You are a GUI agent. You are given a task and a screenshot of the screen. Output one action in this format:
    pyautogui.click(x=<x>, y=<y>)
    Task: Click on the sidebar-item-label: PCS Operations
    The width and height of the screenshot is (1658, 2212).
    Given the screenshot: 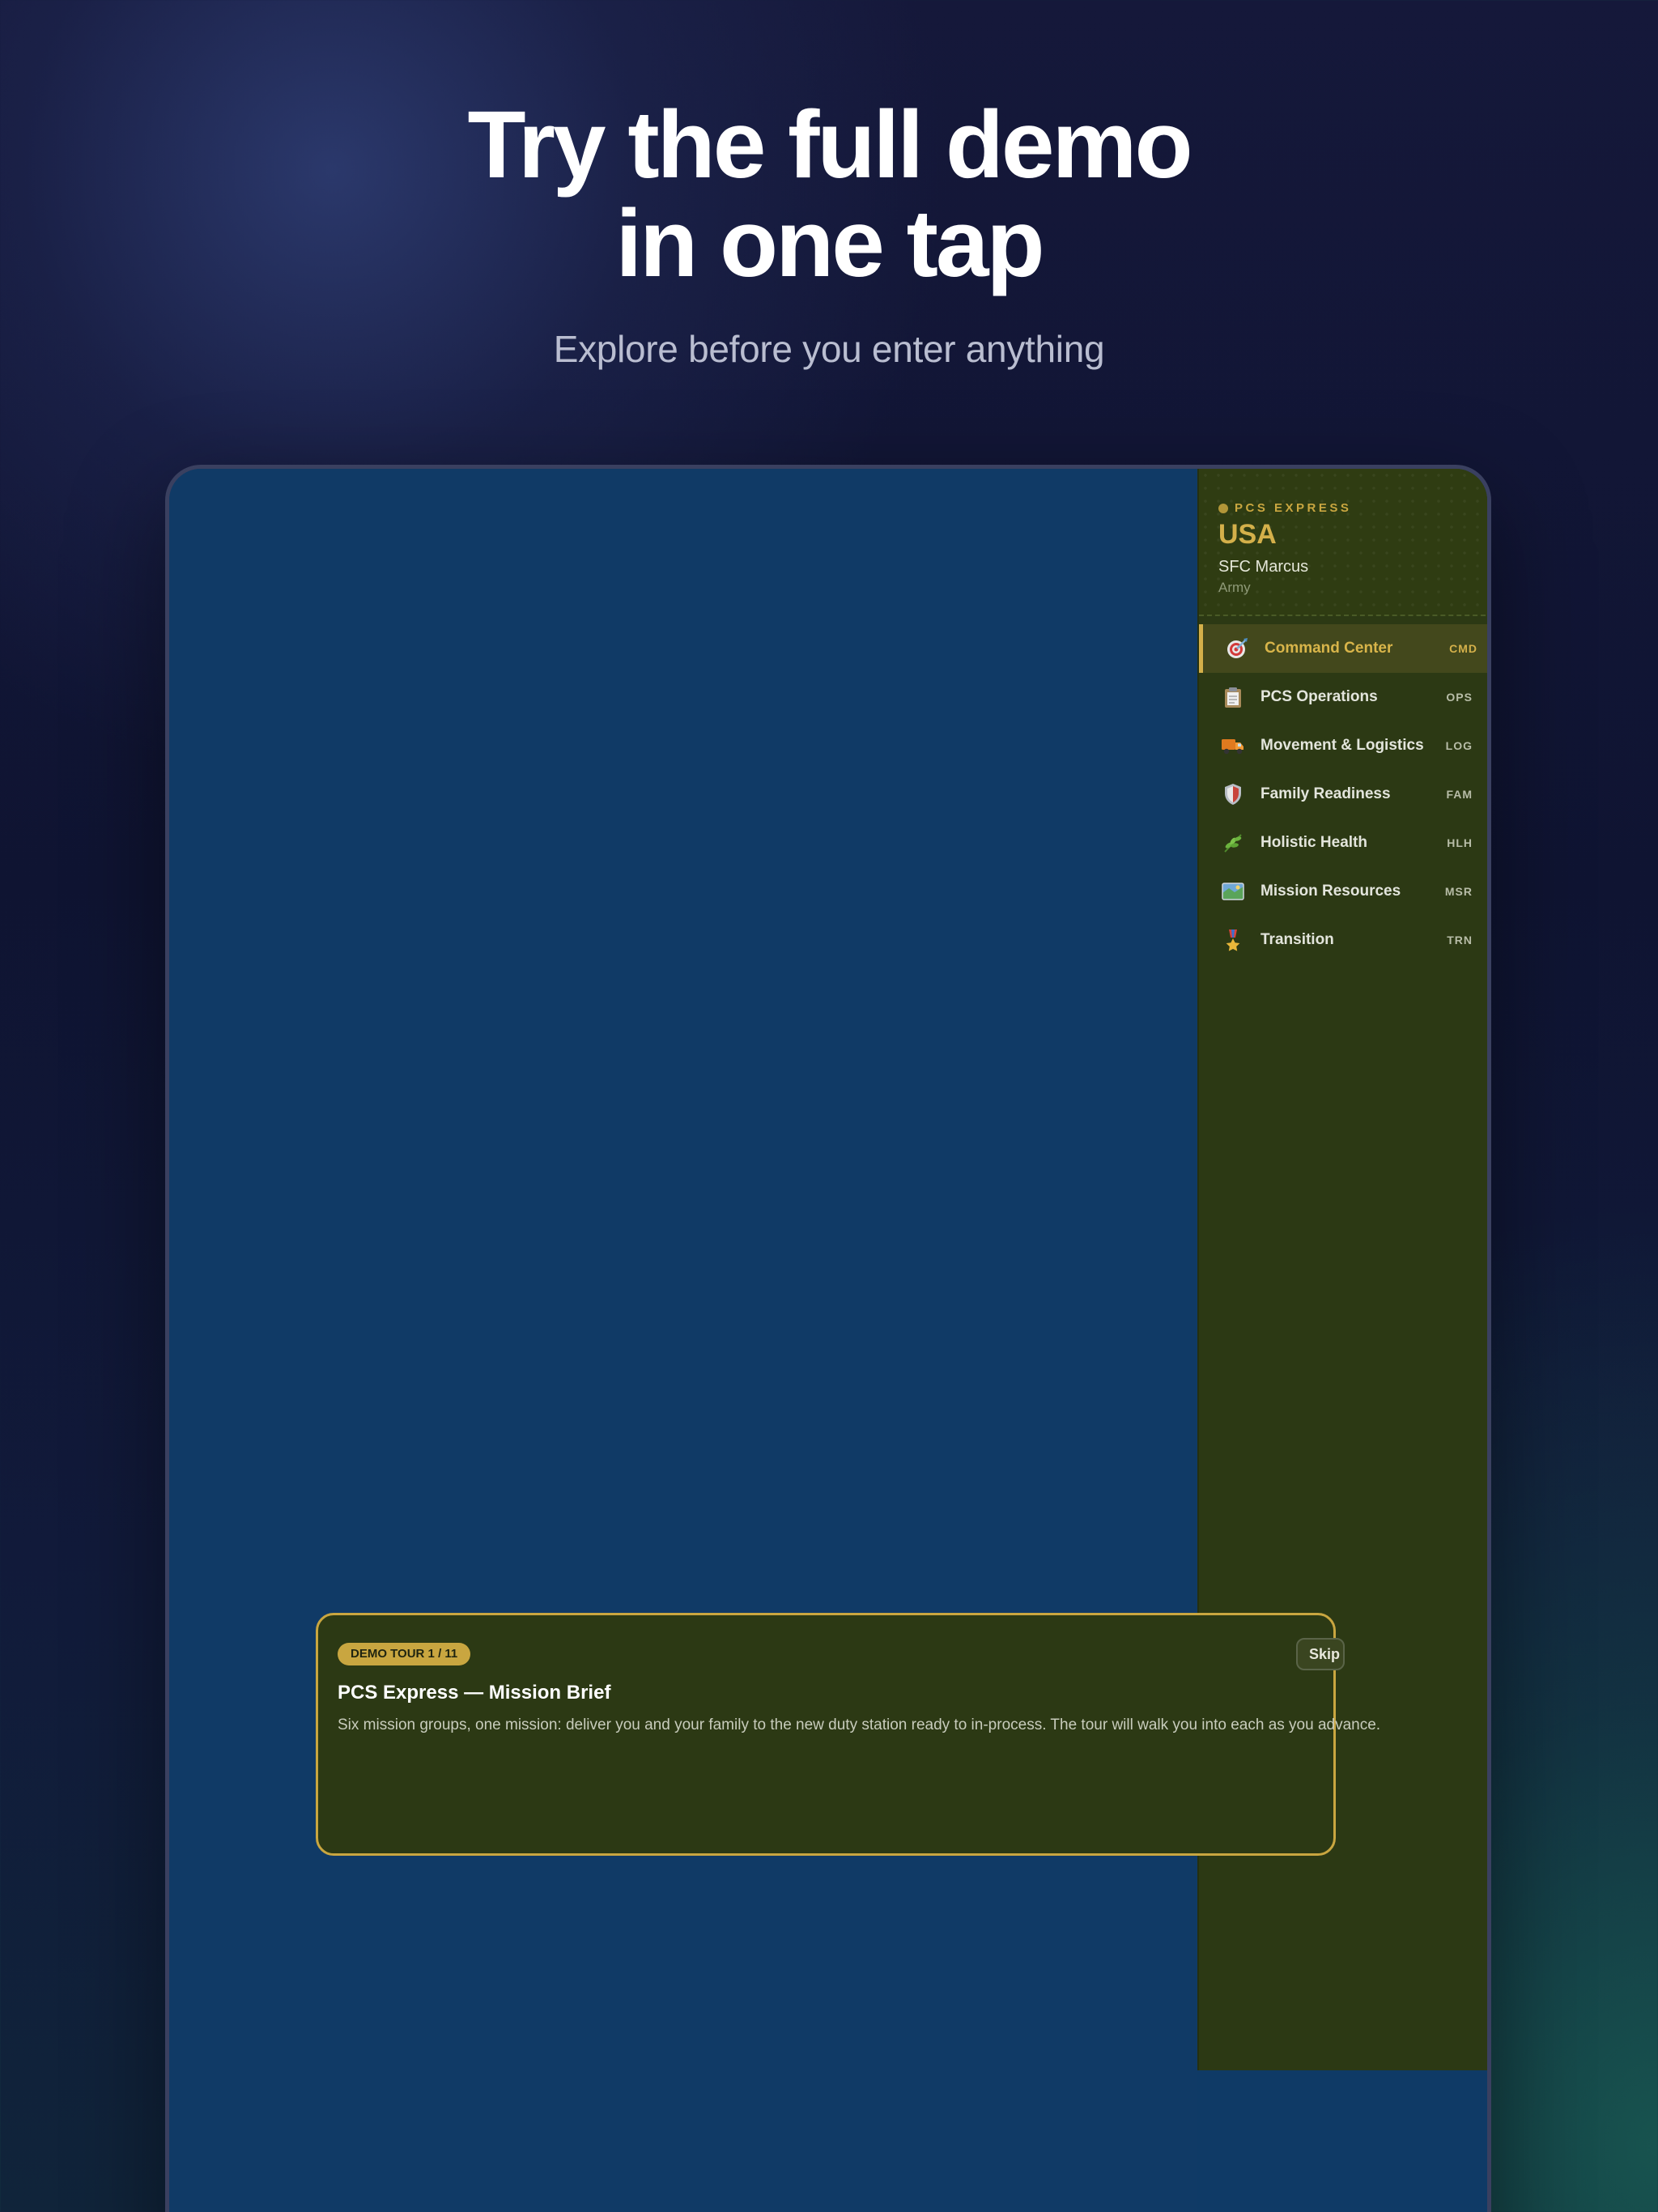 What is the action you would take?
    pyautogui.click(x=1319, y=697)
    